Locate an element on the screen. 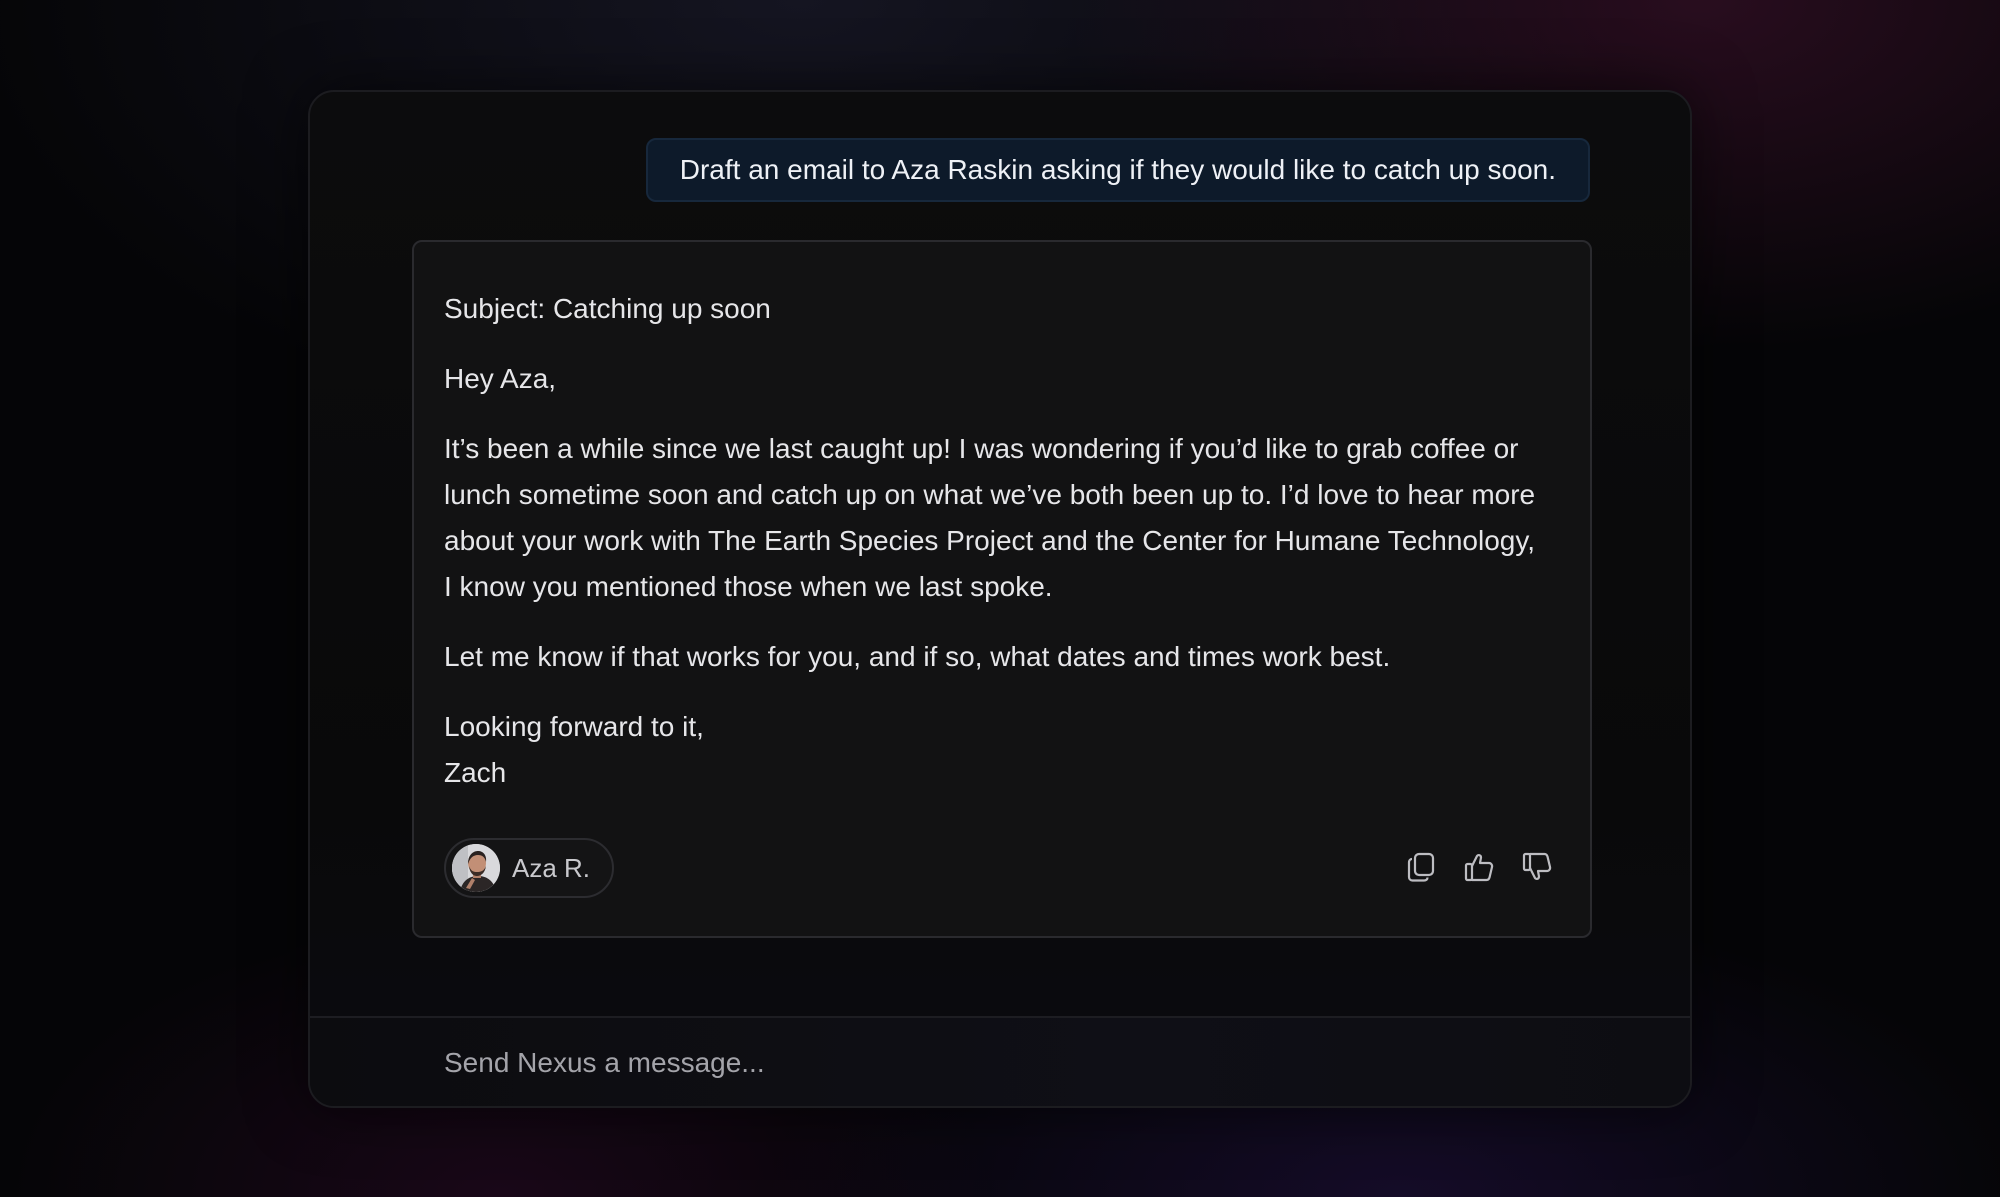  copy-icon is located at coordinates (1421, 867).